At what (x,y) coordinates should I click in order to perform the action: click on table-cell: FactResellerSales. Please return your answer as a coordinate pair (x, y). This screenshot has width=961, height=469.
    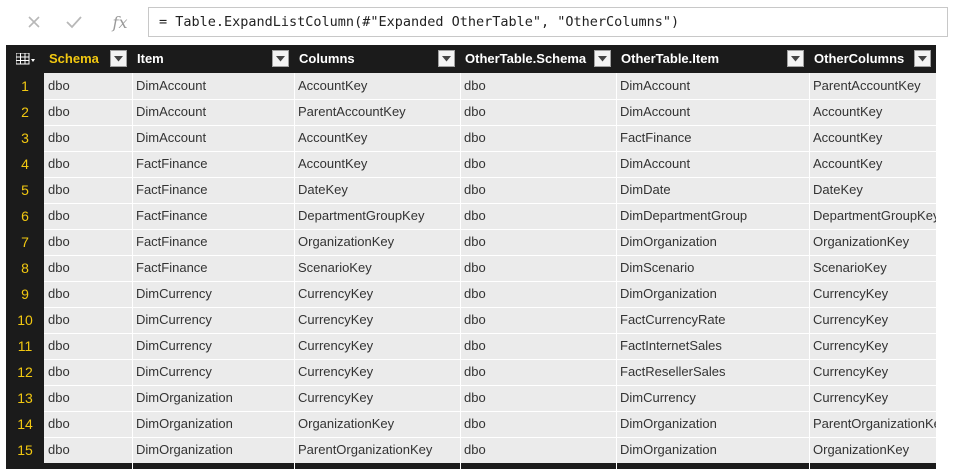
    Looking at the image, I should click on (712, 372).